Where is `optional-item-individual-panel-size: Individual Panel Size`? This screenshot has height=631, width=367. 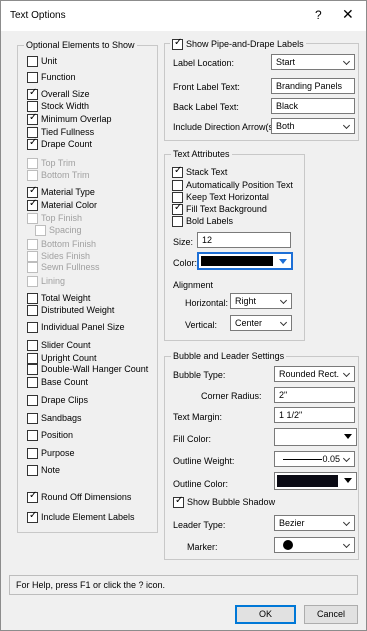 optional-item-individual-panel-size: Individual Panel Size is located at coordinates (76, 327).